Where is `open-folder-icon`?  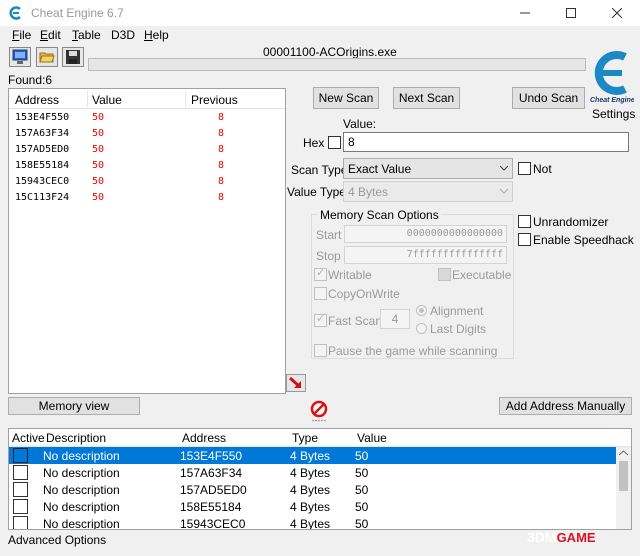
open-folder-icon is located at coordinates (47, 57).